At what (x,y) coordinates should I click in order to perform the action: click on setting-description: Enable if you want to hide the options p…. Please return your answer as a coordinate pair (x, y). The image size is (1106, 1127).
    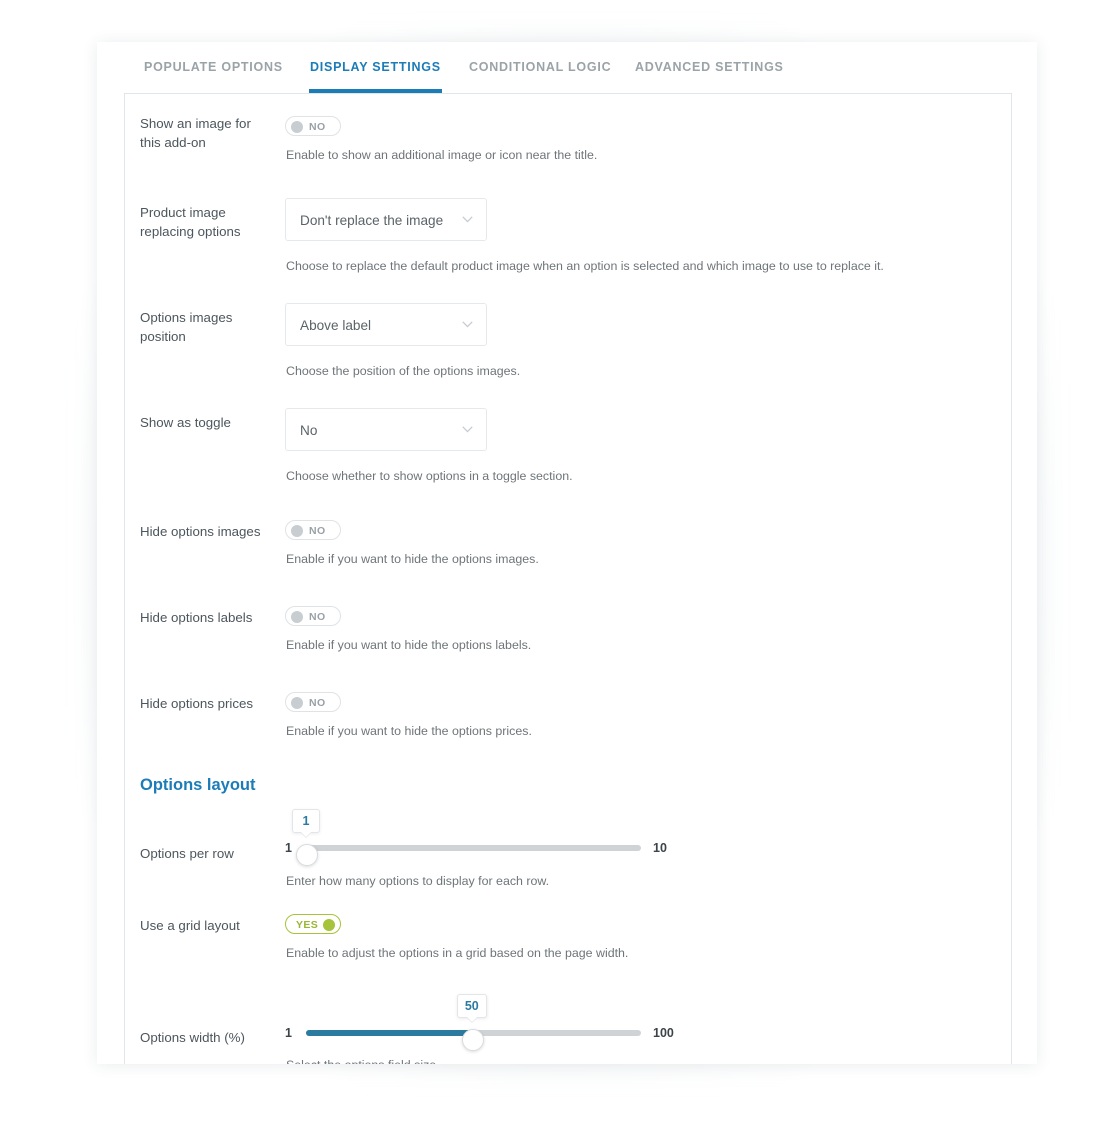
    Looking at the image, I should click on (409, 731).